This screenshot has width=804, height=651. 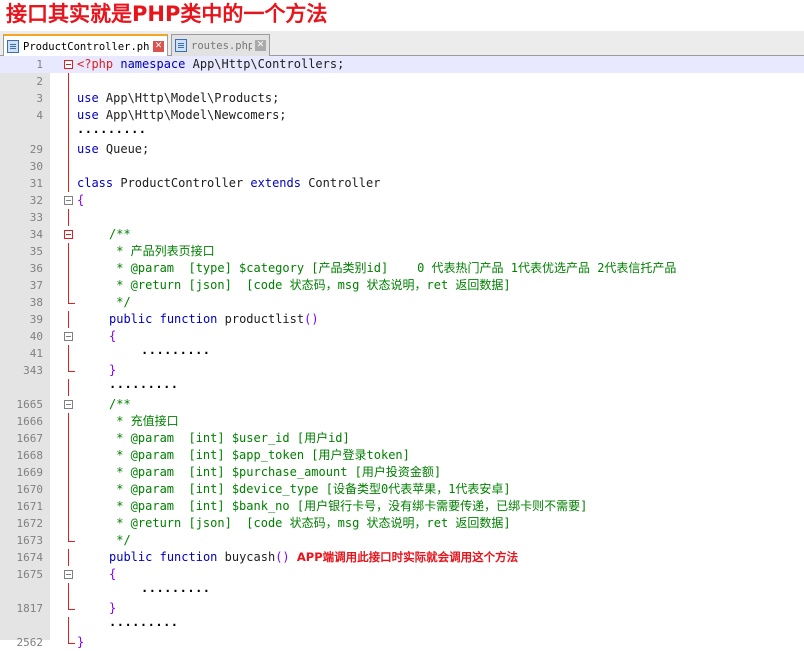 I want to click on code-token: namespace, so click(x=153, y=64).